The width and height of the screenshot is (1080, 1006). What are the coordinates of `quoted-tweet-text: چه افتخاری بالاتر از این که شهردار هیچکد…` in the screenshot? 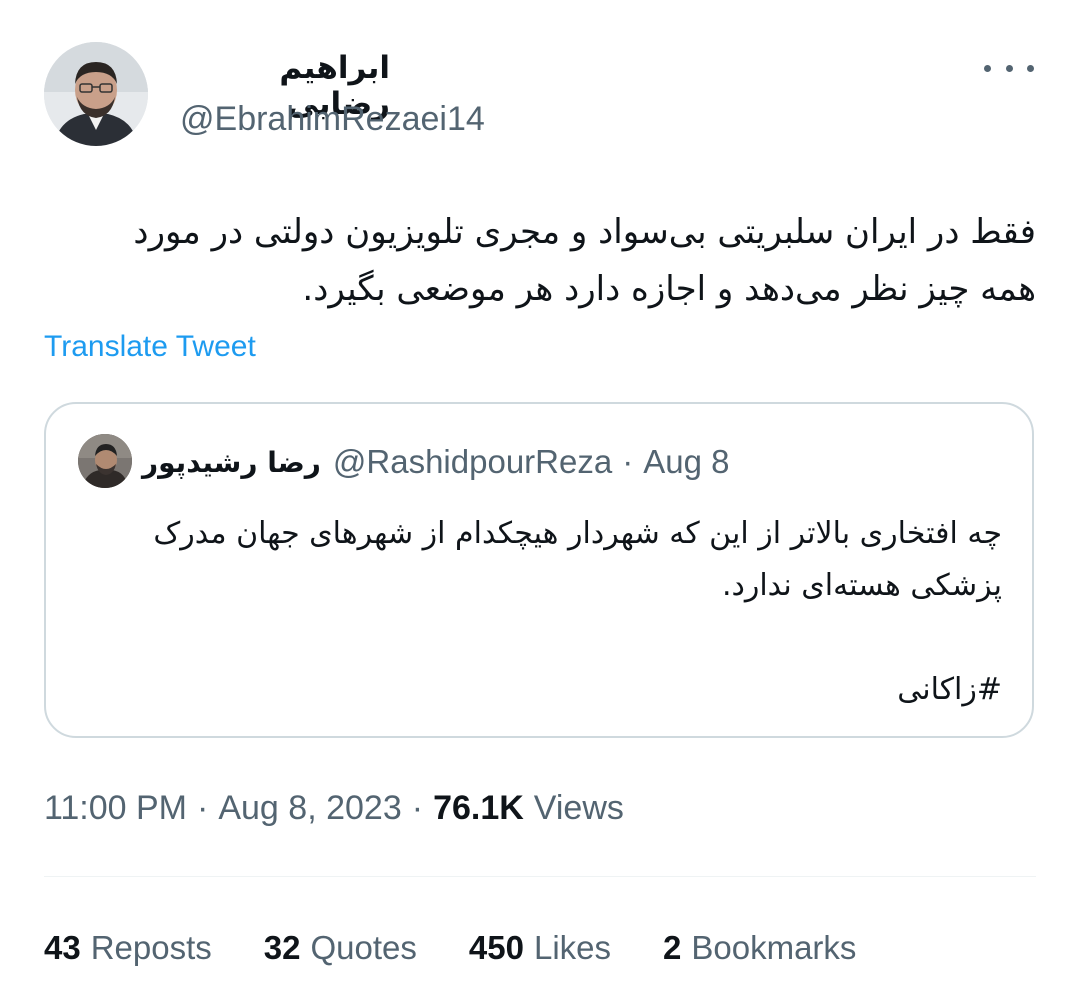 It's located at (577, 611).